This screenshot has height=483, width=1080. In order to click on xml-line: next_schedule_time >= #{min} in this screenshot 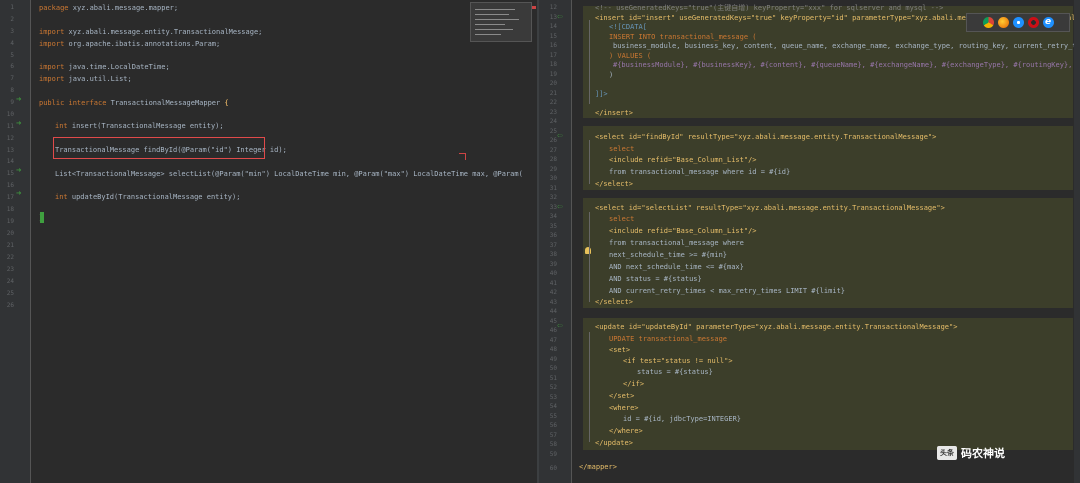, I will do `click(668, 255)`.